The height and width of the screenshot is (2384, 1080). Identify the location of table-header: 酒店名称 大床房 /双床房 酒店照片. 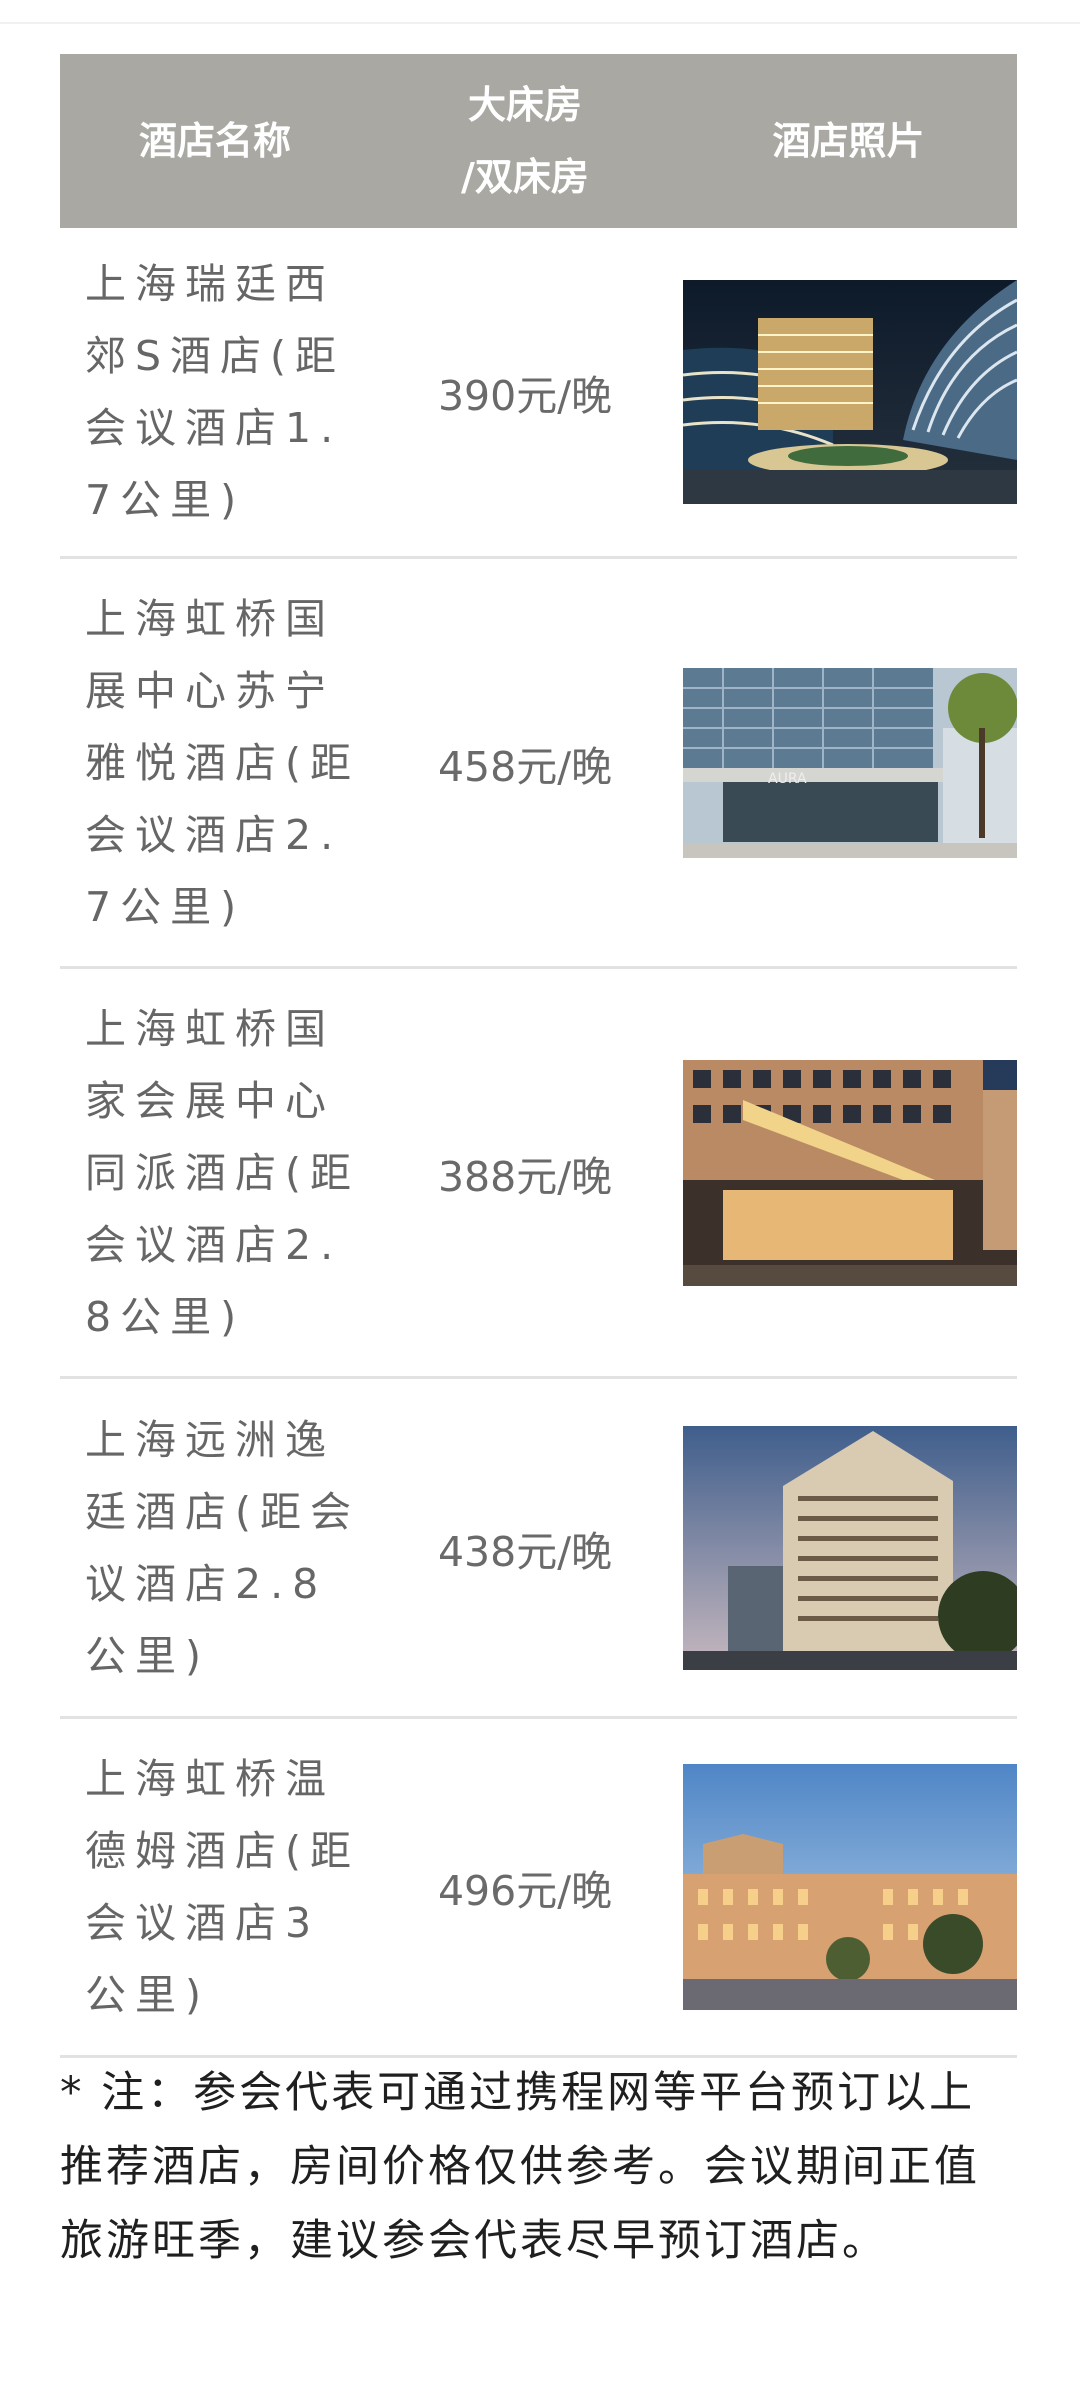
(538, 141).